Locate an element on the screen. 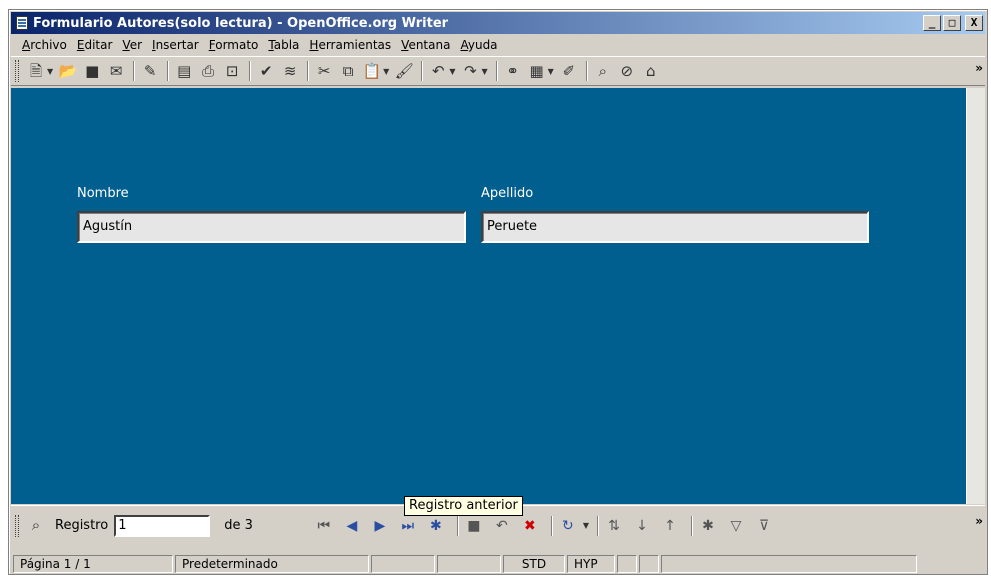  apellido-label: Apellido is located at coordinates (507, 193).